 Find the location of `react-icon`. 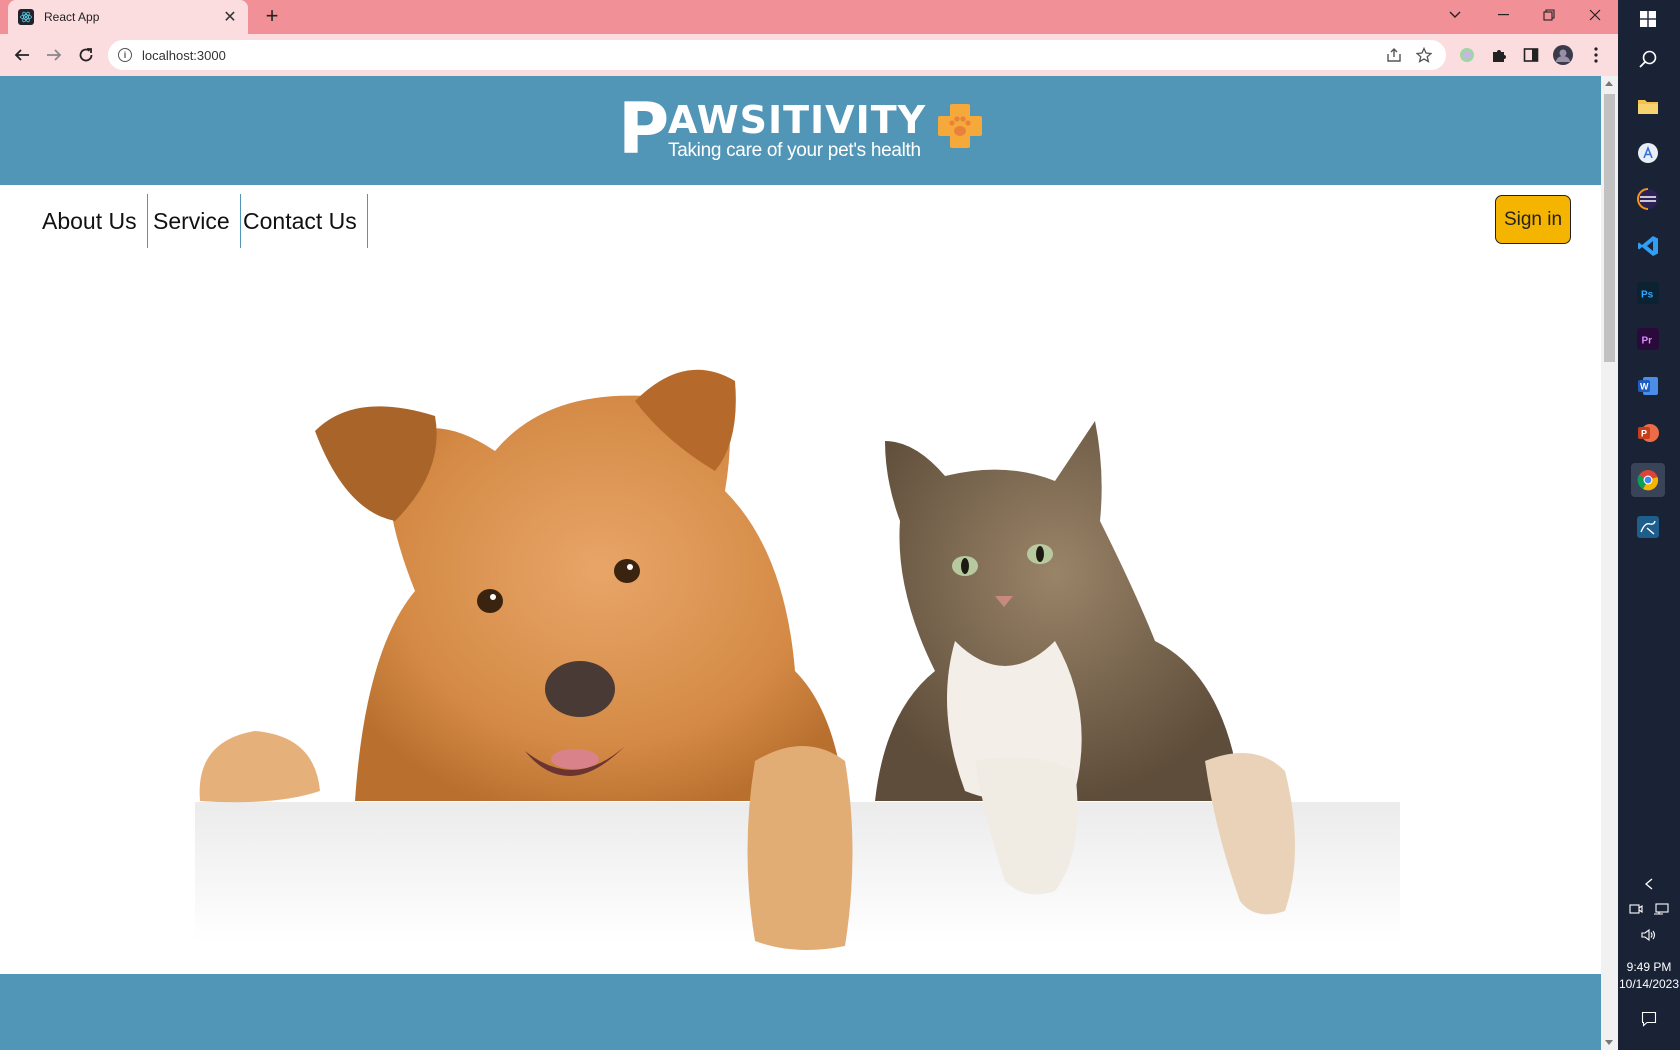

react-icon is located at coordinates (26, 17).